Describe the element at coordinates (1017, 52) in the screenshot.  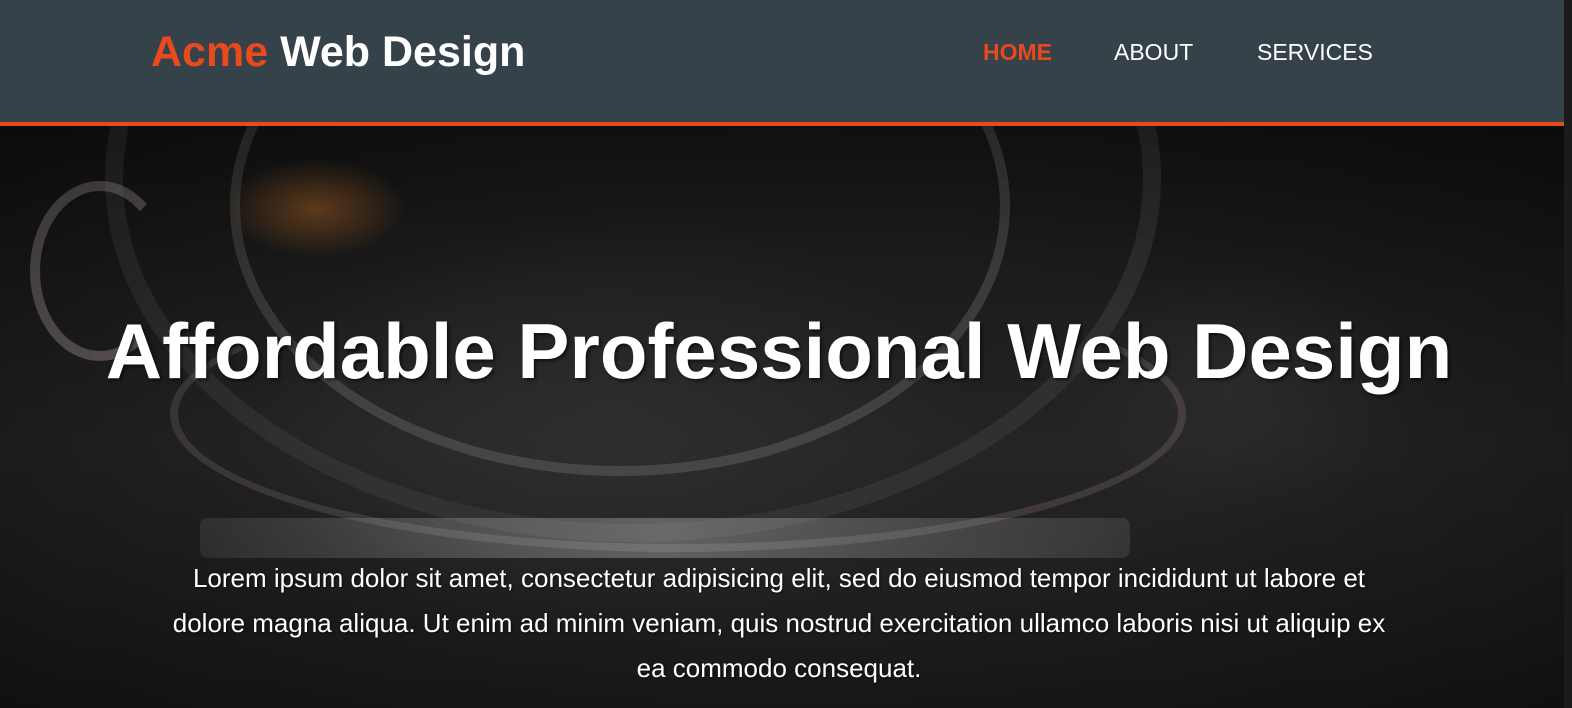
I see `nav-link-home: HOME` at that location.